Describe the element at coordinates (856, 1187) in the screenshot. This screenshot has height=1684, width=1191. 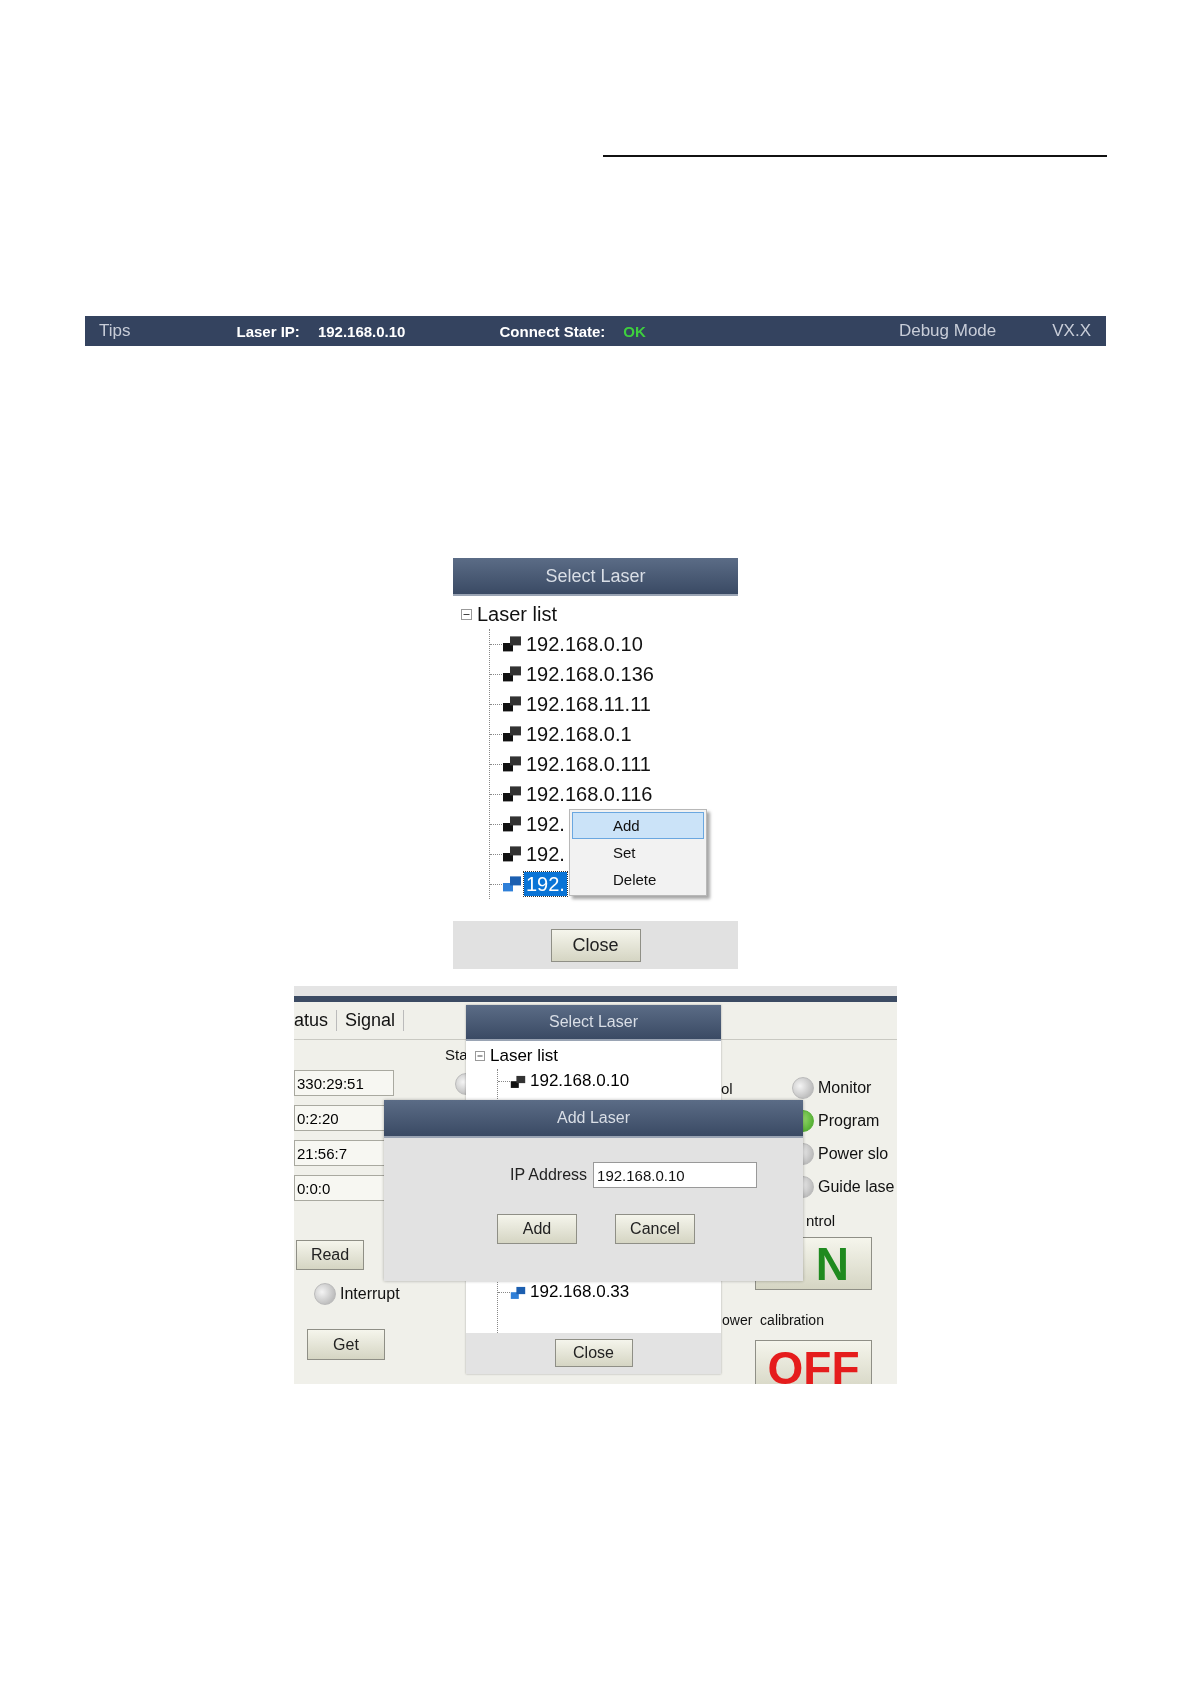
I see `indicator-label: Guide lase` at that location.